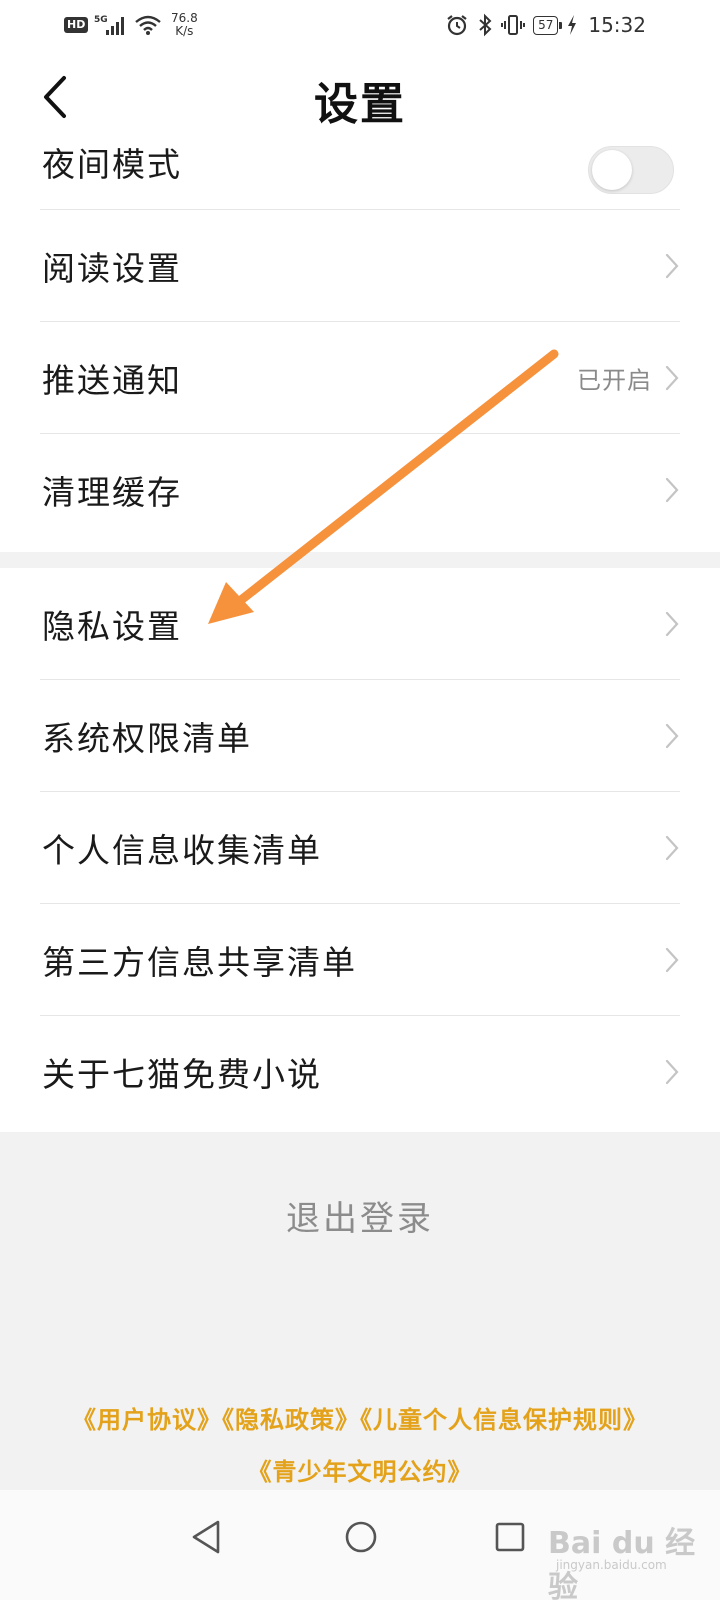 The width and height of the screenshot is (720, 1600). I want to click on night-mode-toggle, so click(631, 170).